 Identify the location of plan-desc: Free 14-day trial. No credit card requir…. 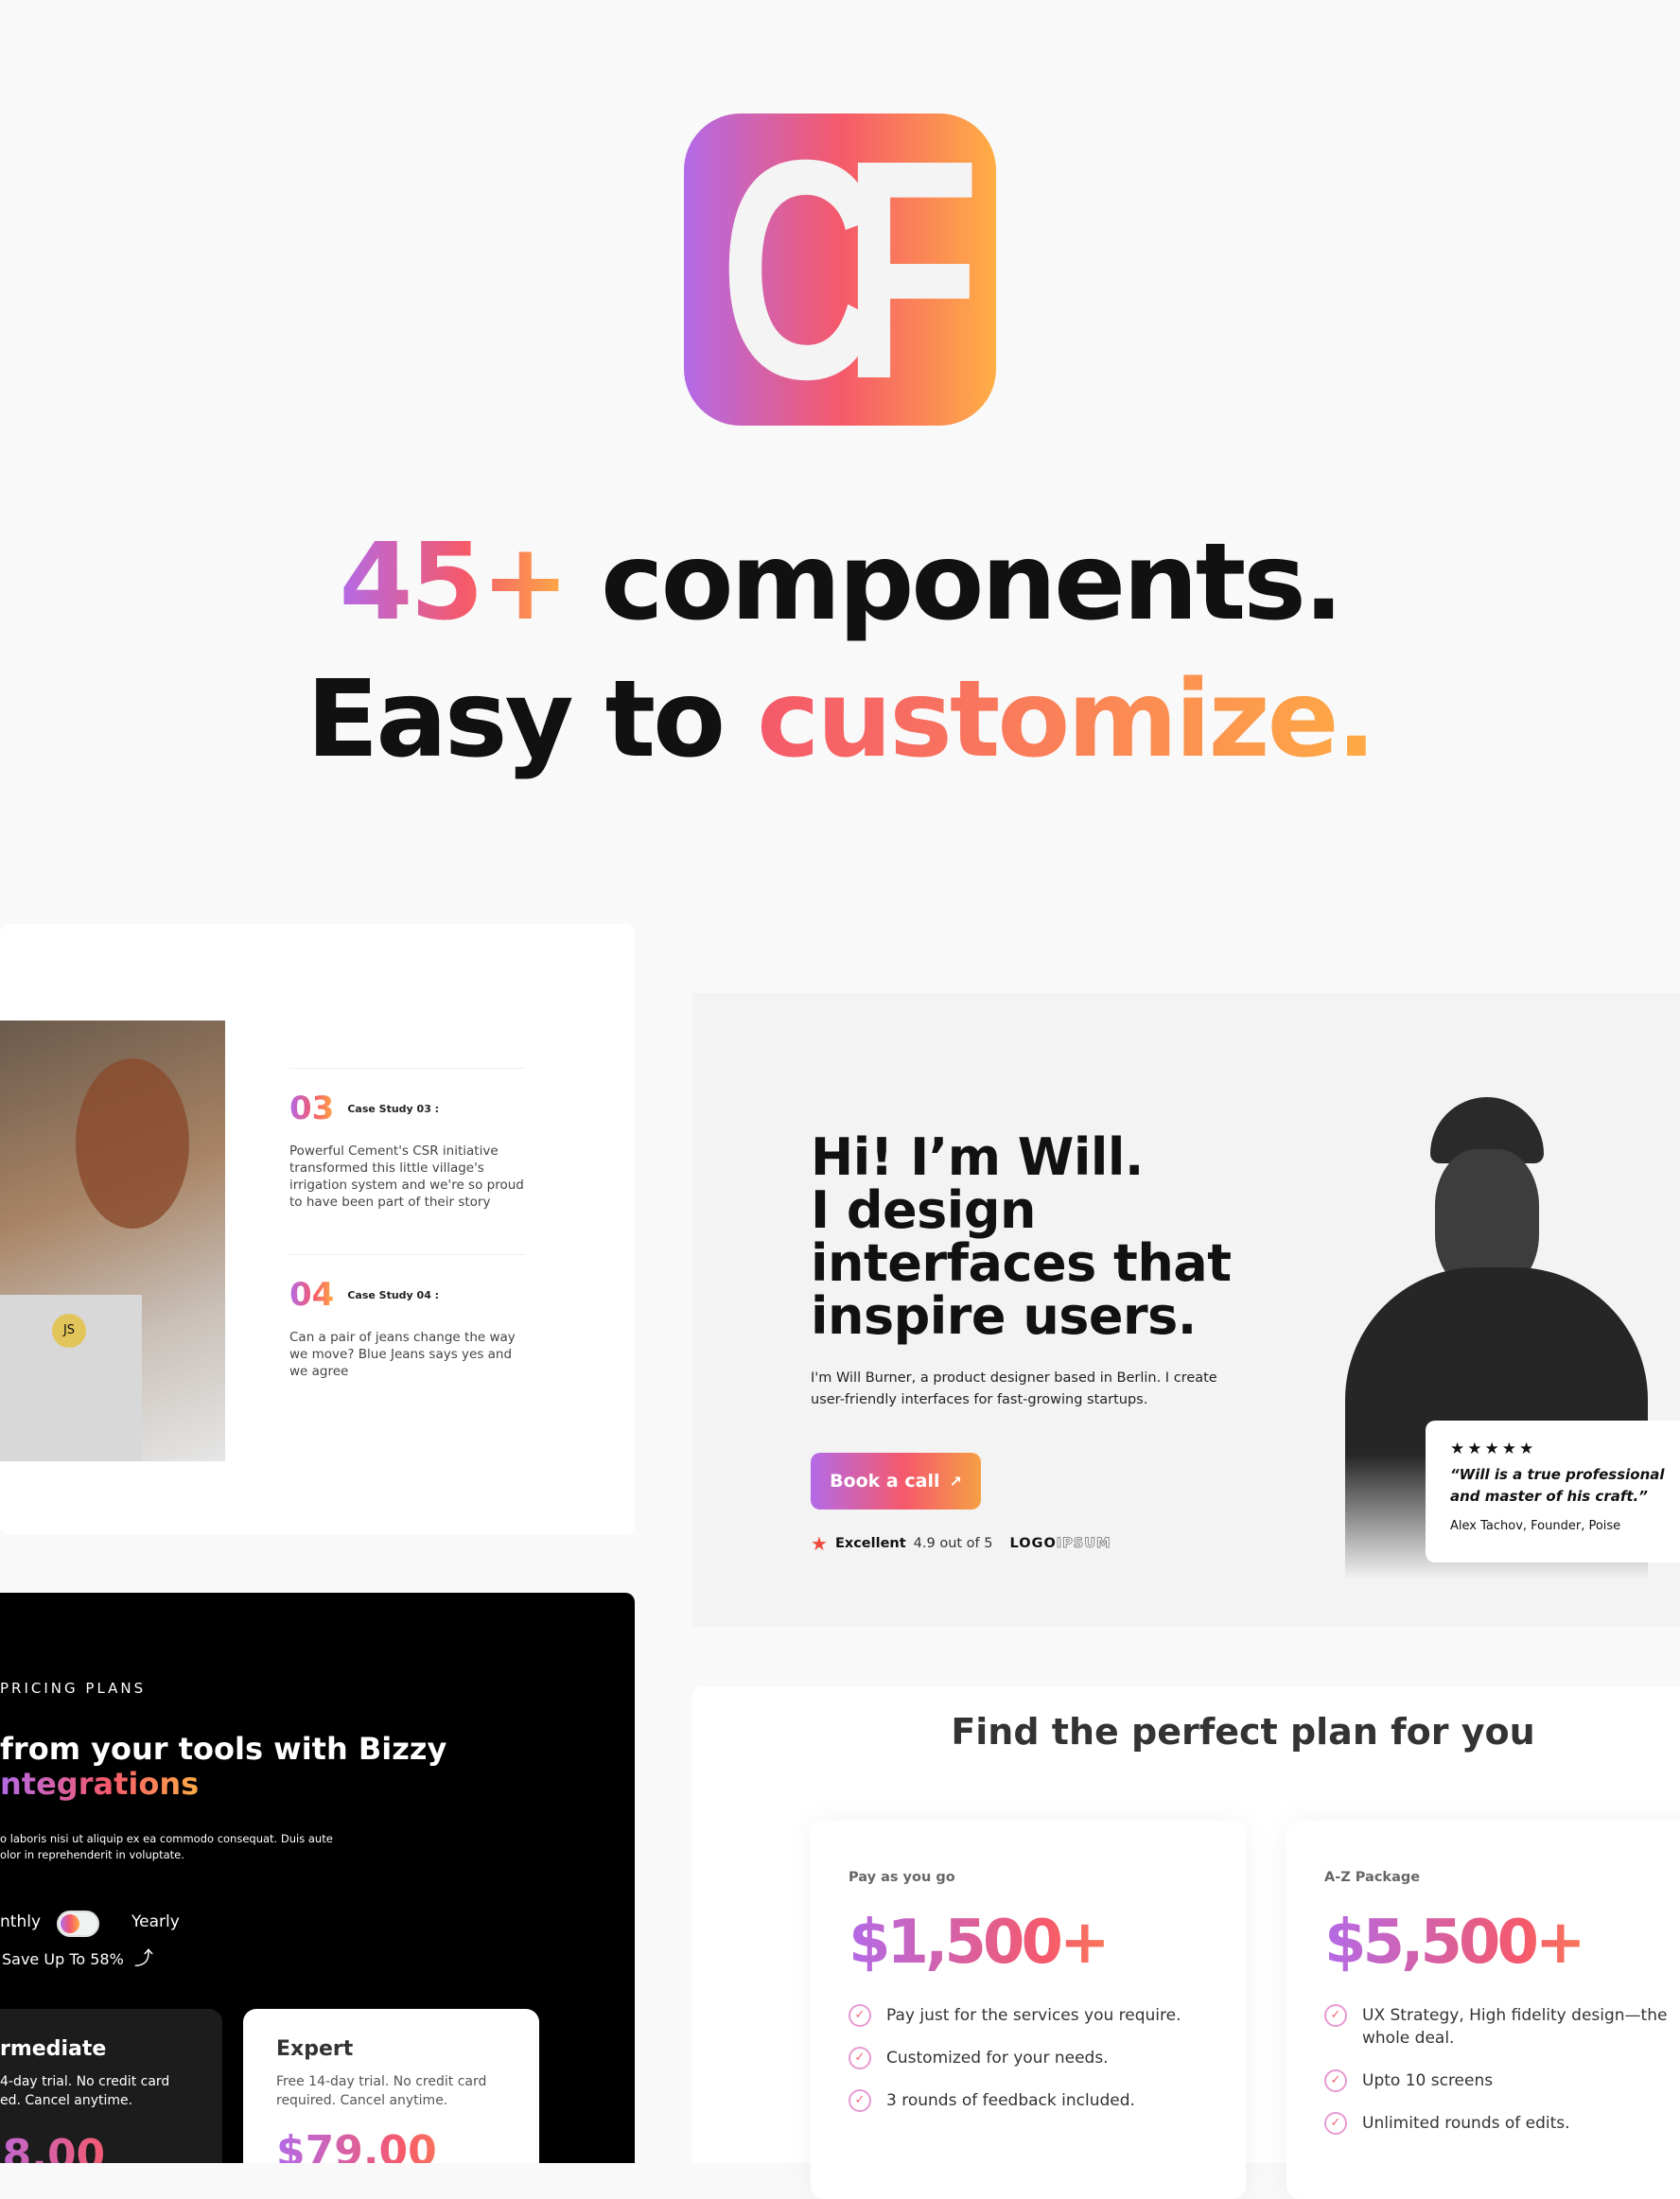
(381, 2091).